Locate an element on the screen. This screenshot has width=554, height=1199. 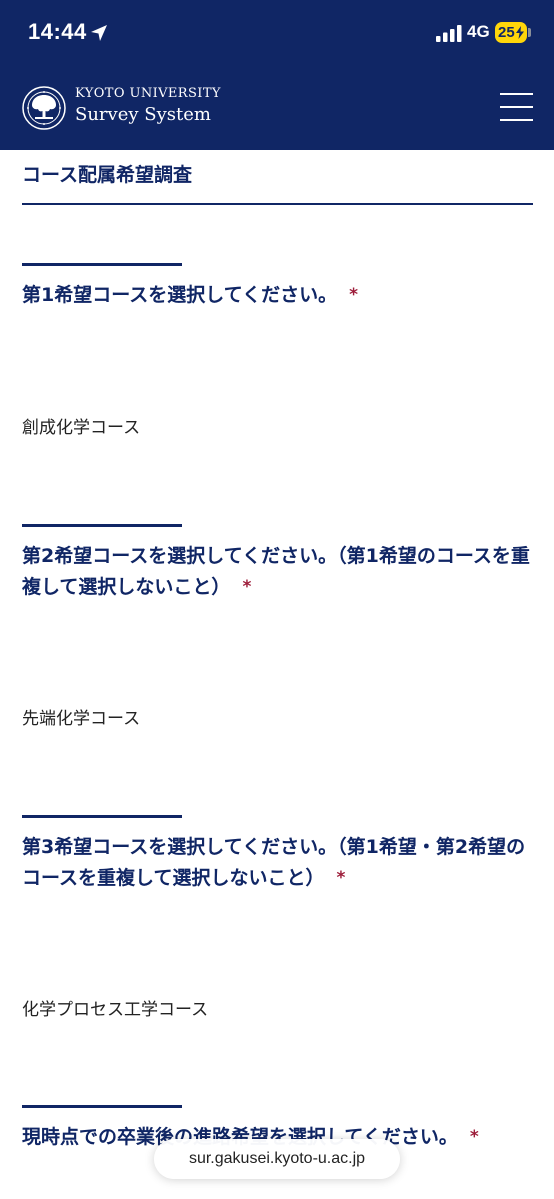
question-answer: 創成化学コース is located at coordinates (81, 425).